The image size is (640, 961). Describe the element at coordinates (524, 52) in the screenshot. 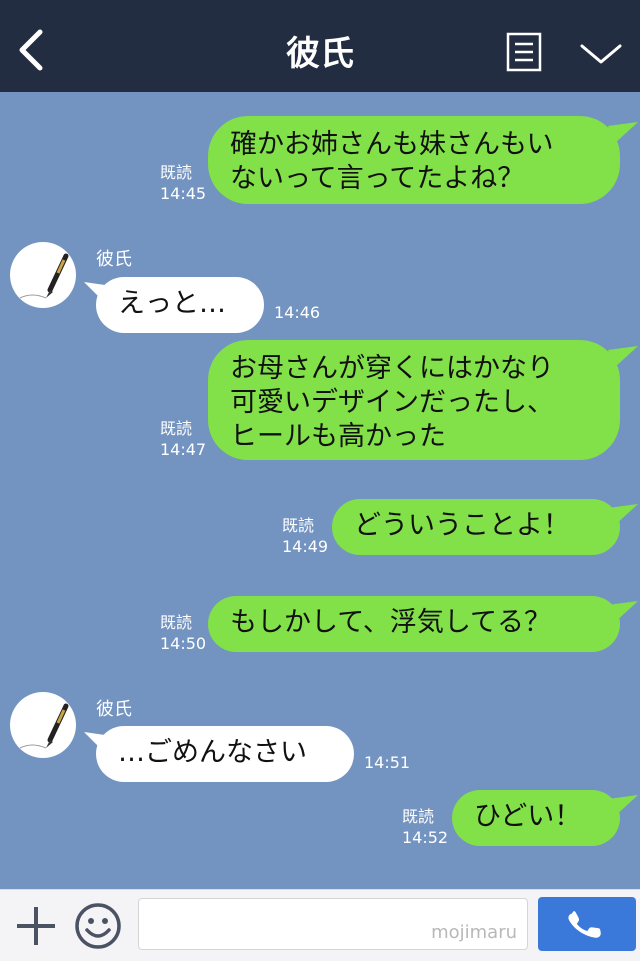

I see `memo-icon` at that location.